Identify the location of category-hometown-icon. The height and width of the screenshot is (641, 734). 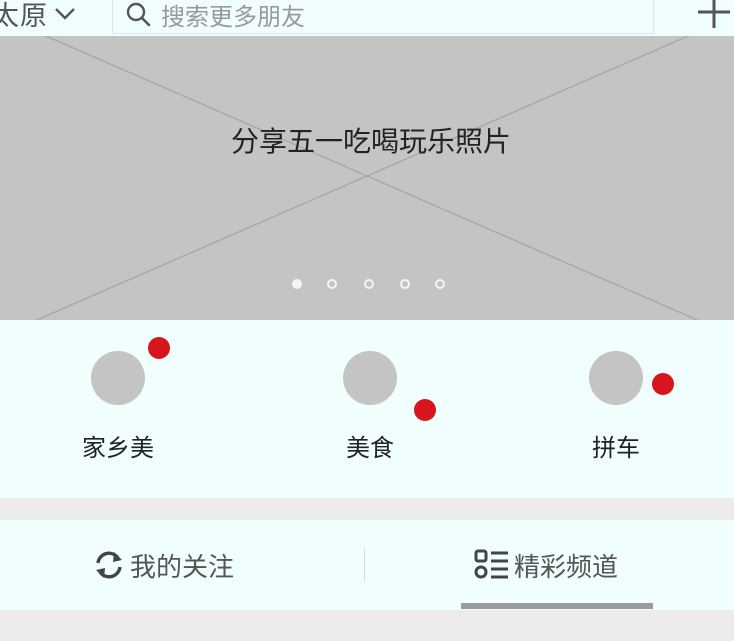
(118, 378).